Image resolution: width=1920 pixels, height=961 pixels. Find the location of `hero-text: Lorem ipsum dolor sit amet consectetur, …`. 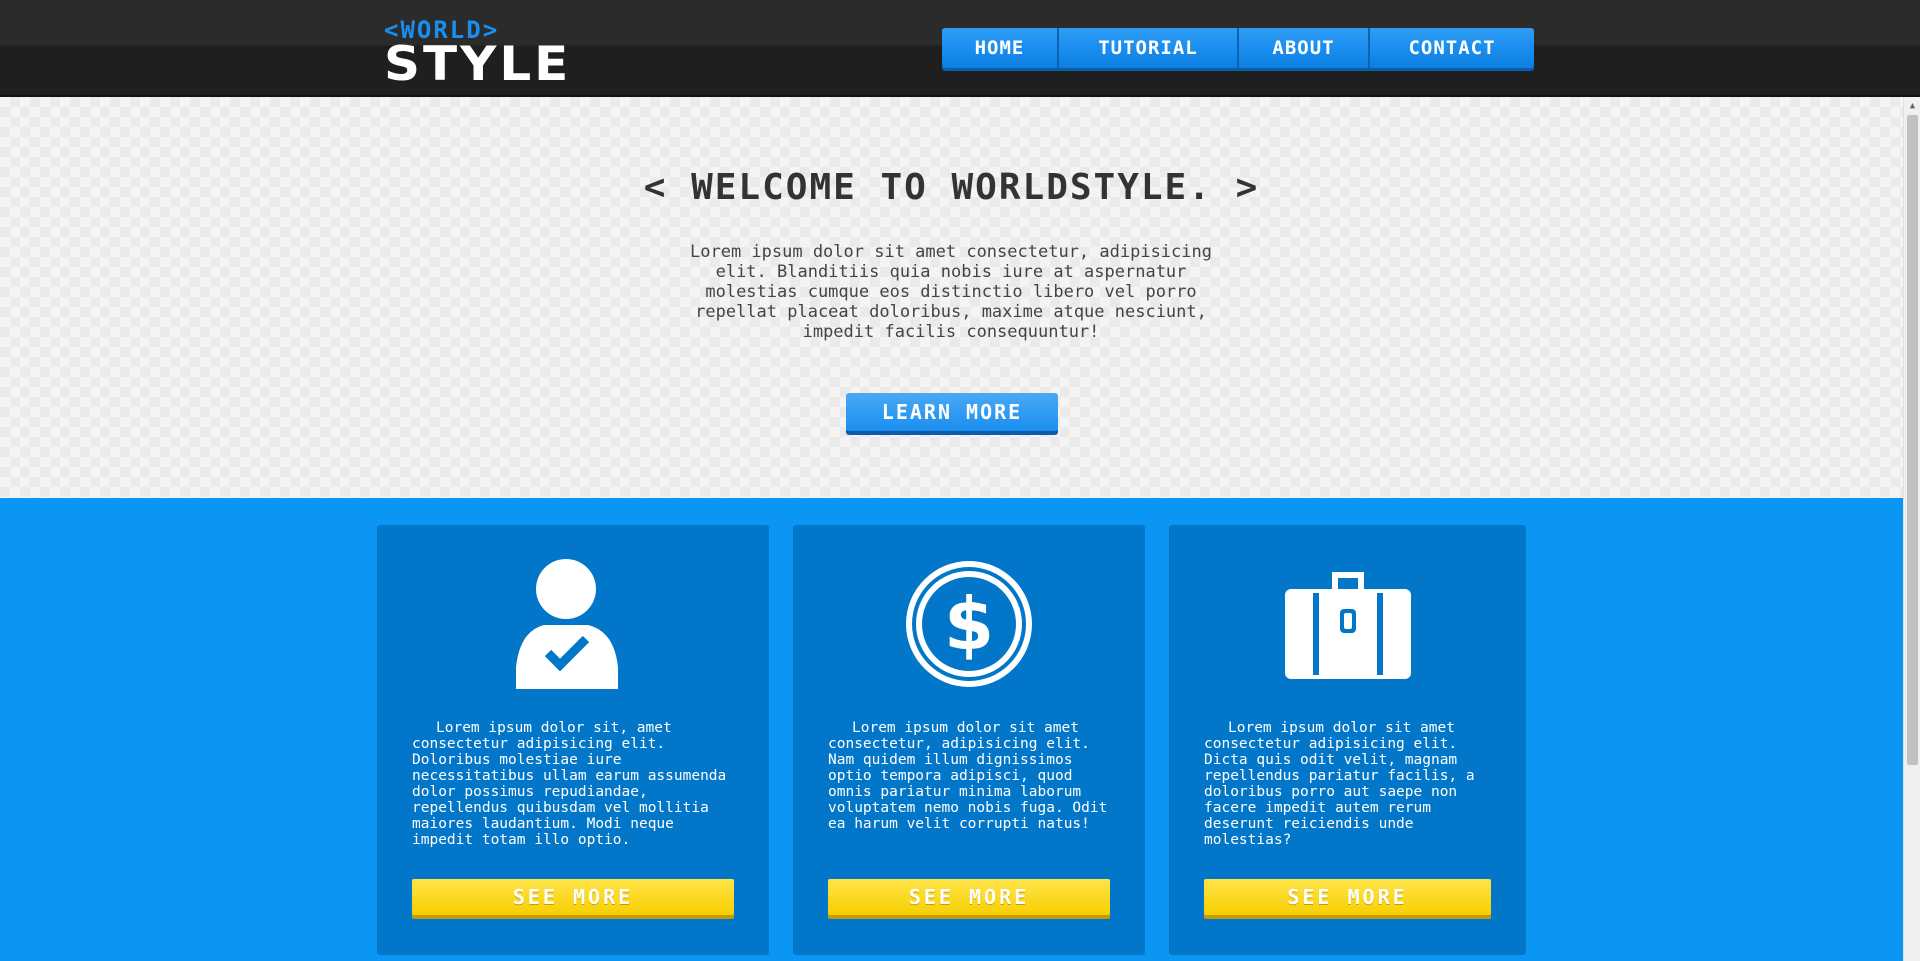

hero-text: Lorem ipsum dolor sit amet consectetur, … is located at coordinates (951, 292).